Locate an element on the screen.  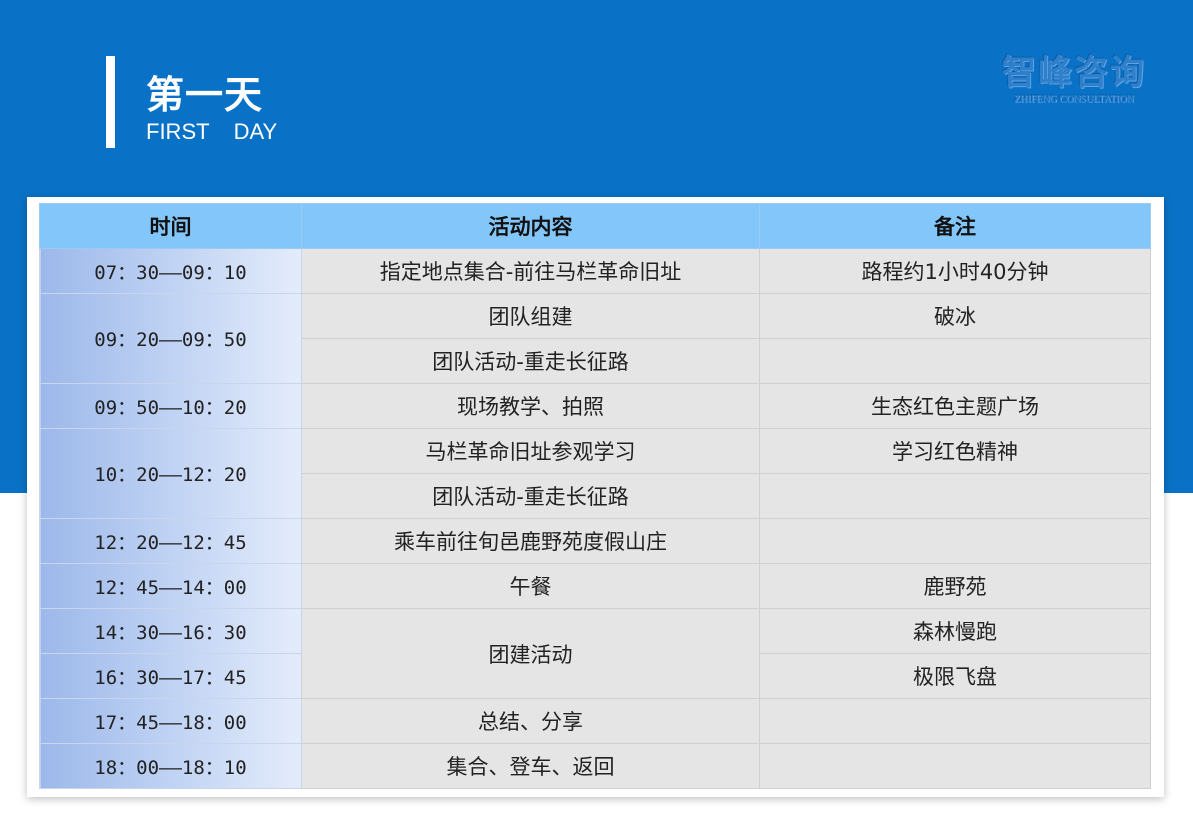
activity-cell: 午餐 is located at coordinates (530, 586).